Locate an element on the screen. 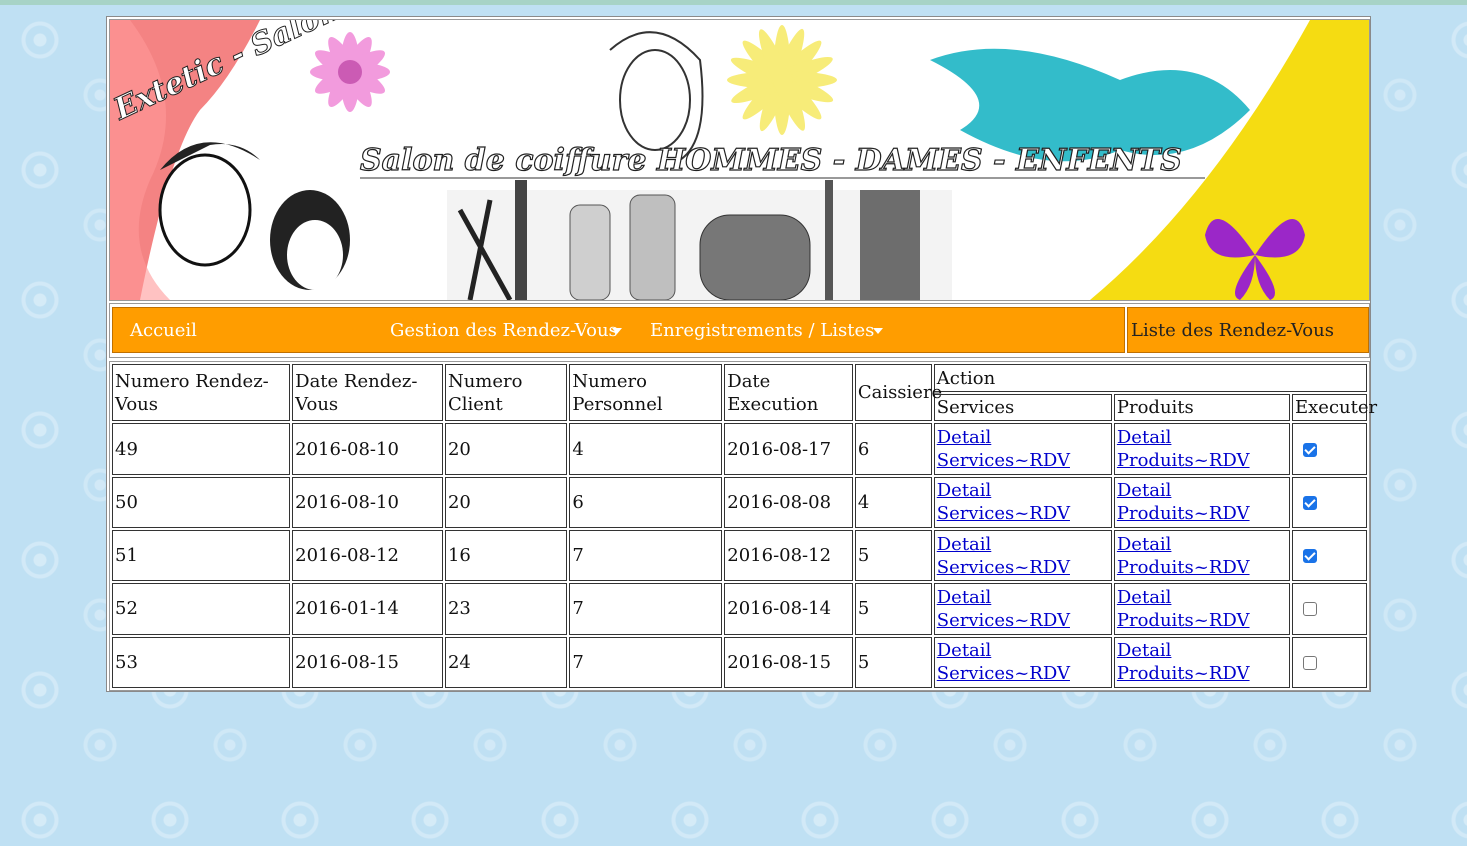 This screenshot has height=846, width=1467. cell-staff: 6 is located at coordinates (646, 502).